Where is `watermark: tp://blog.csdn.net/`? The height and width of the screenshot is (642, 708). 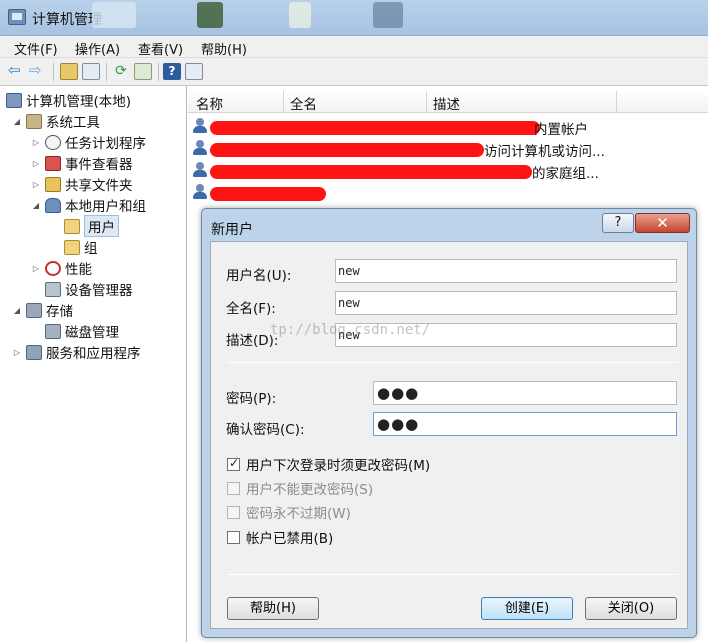
watermark: tp://blog.csdn.net/ is located at coordinates (350, 330).